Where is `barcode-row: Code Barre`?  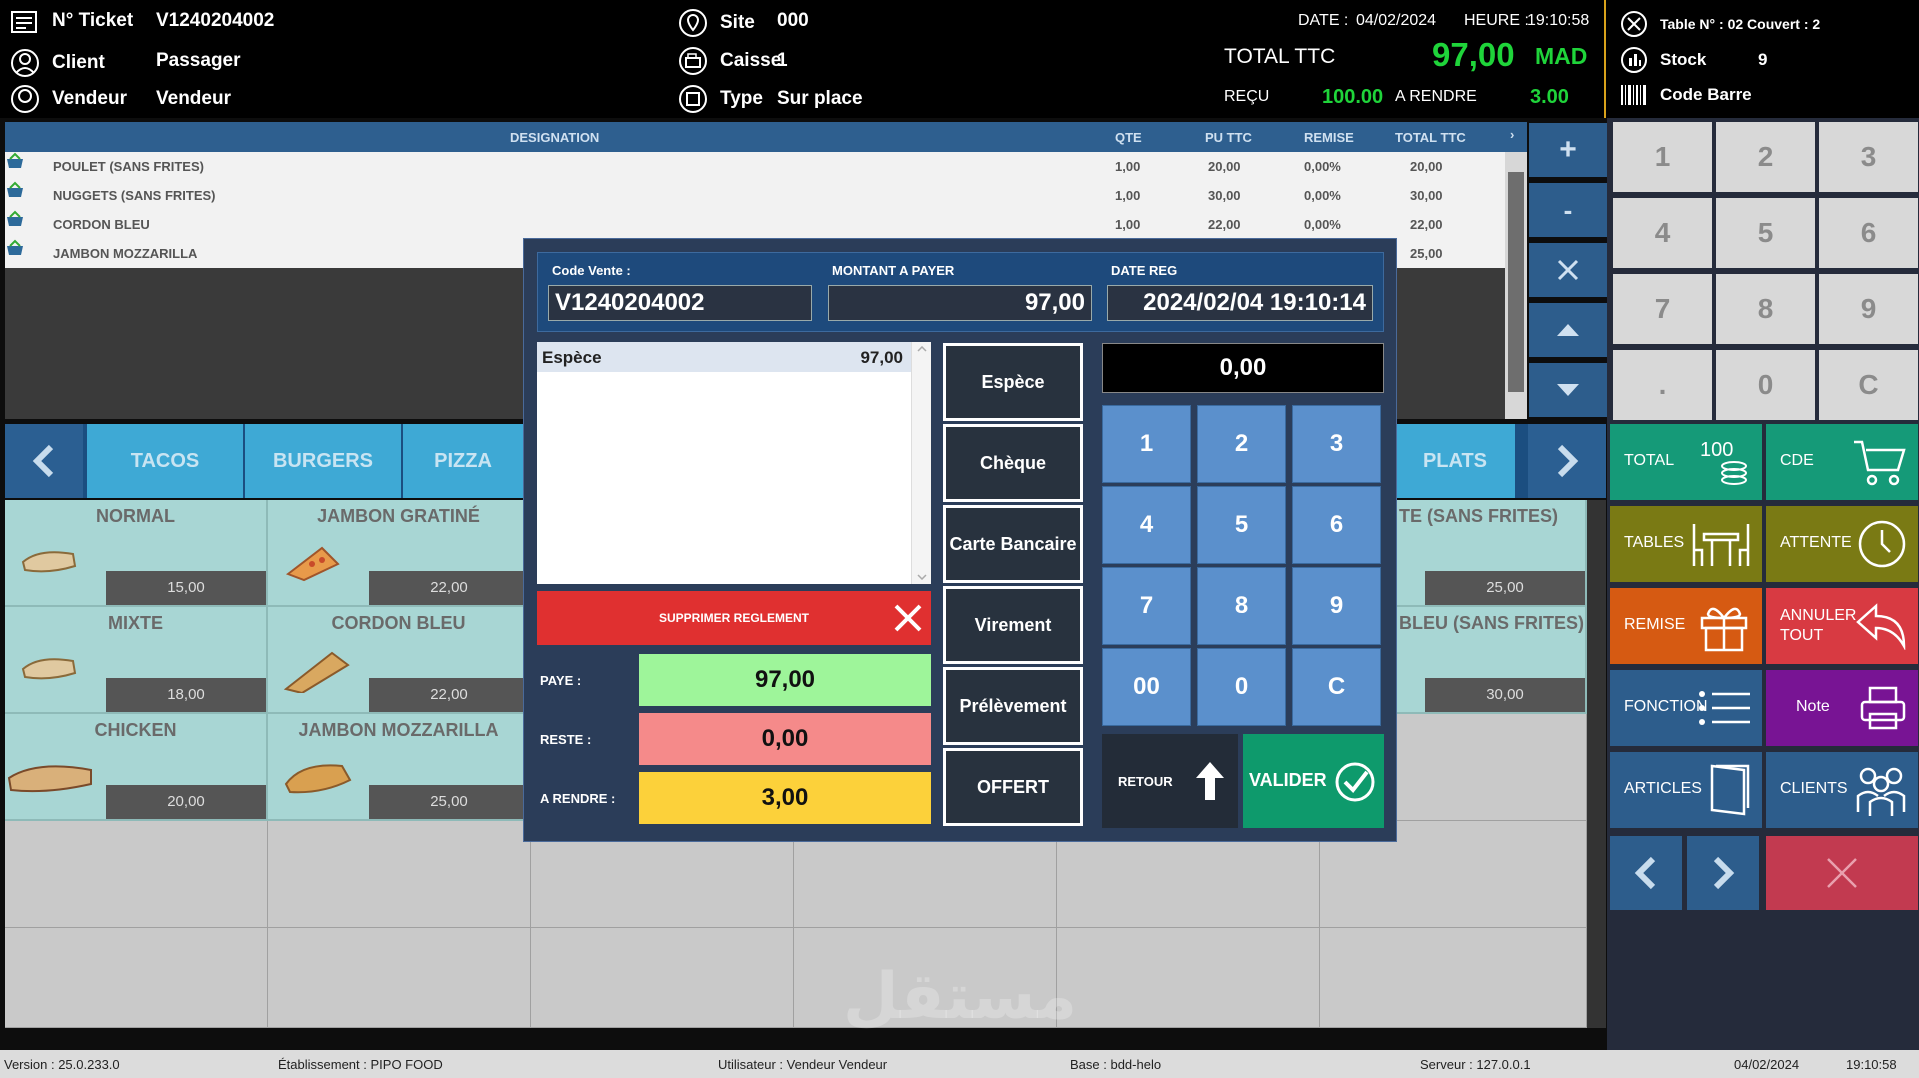
barcode-row: Code Barre is located at coordinates (1686, 95).